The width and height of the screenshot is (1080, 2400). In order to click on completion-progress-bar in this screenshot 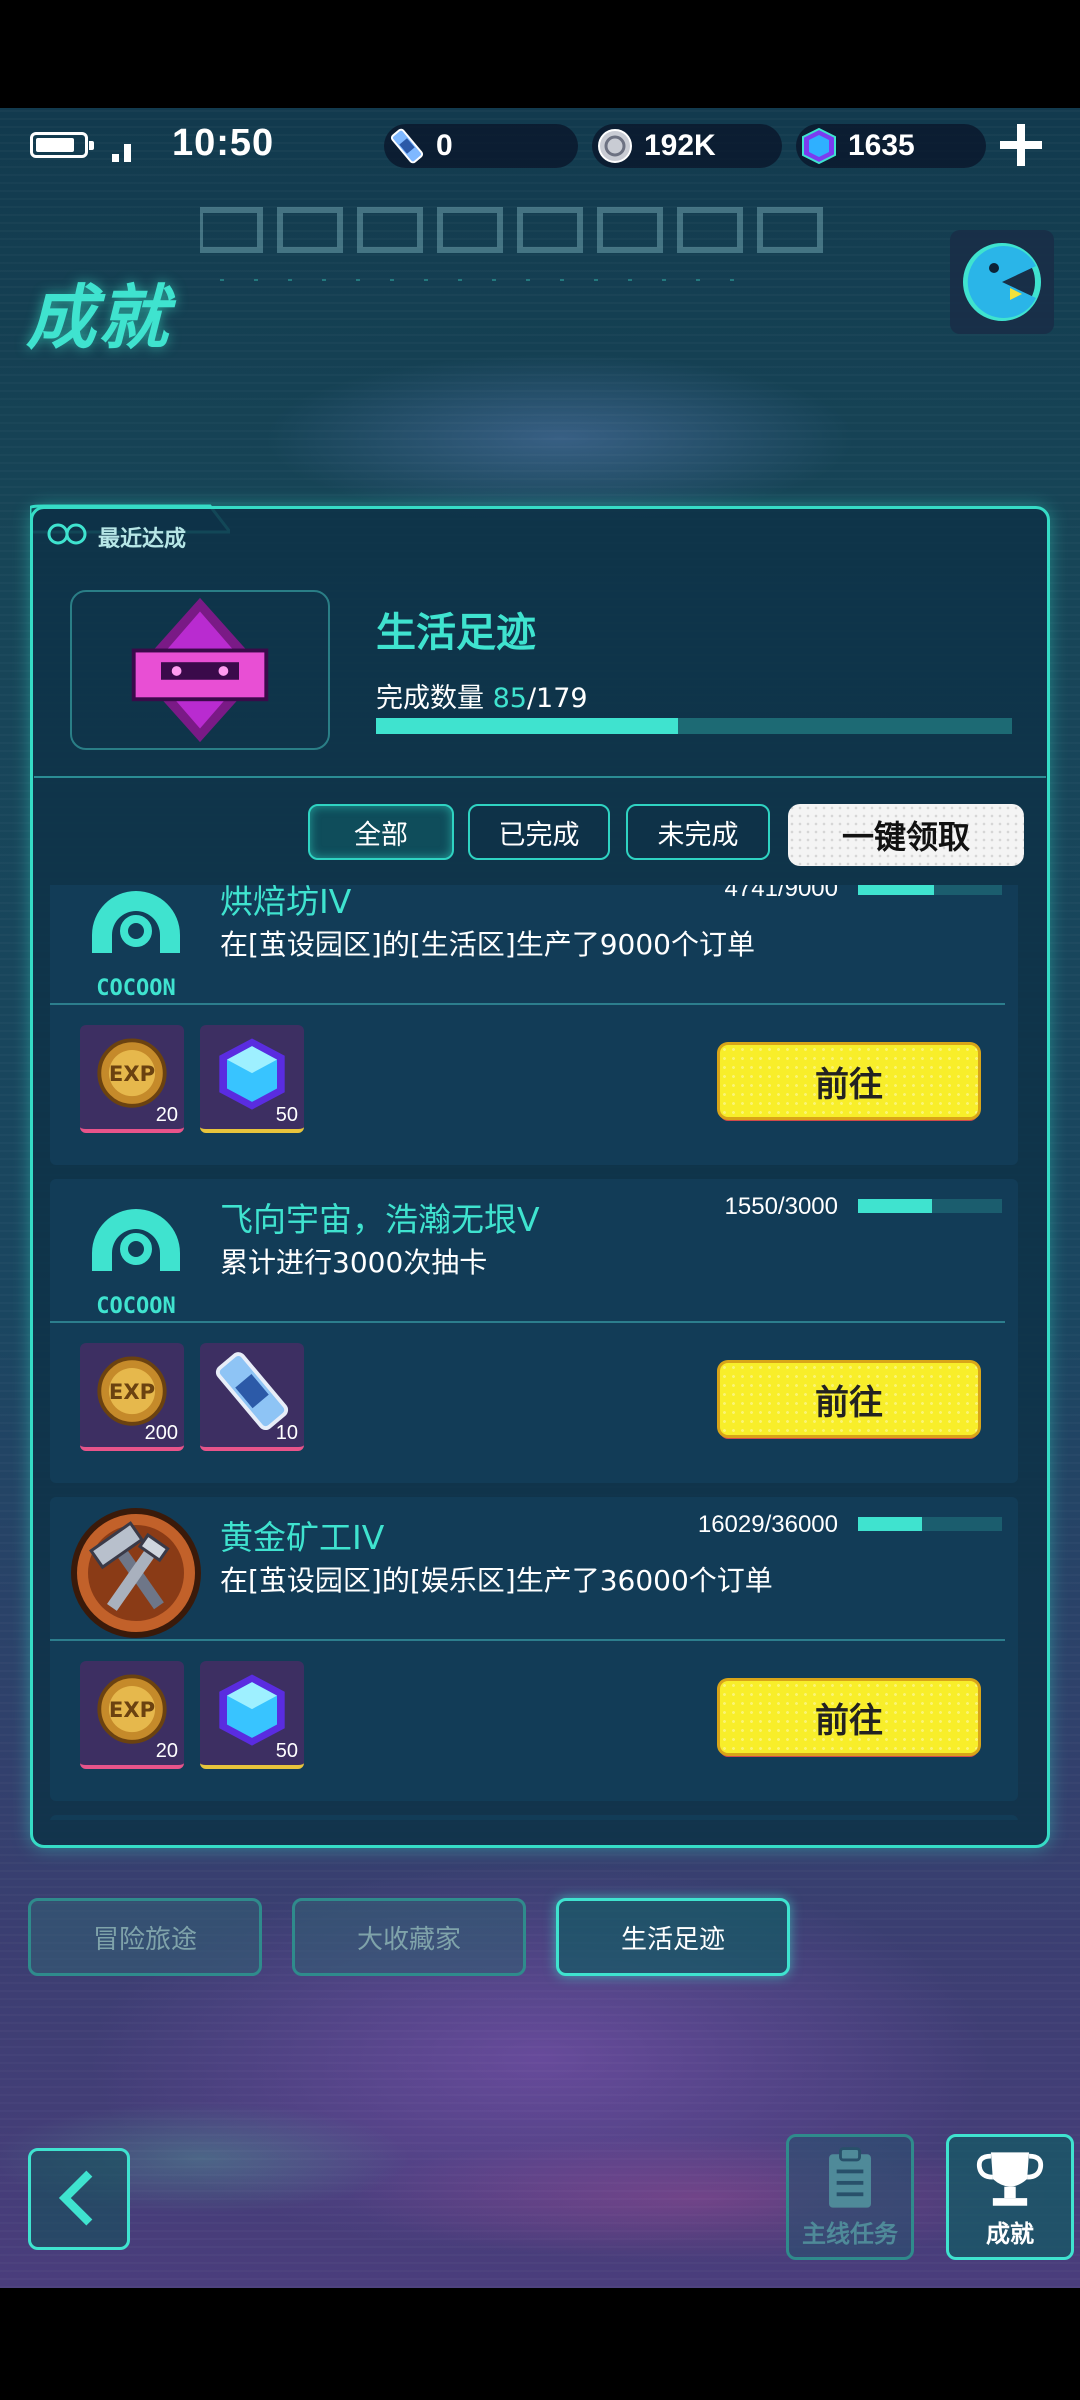, I will do `click(694, 726)`.